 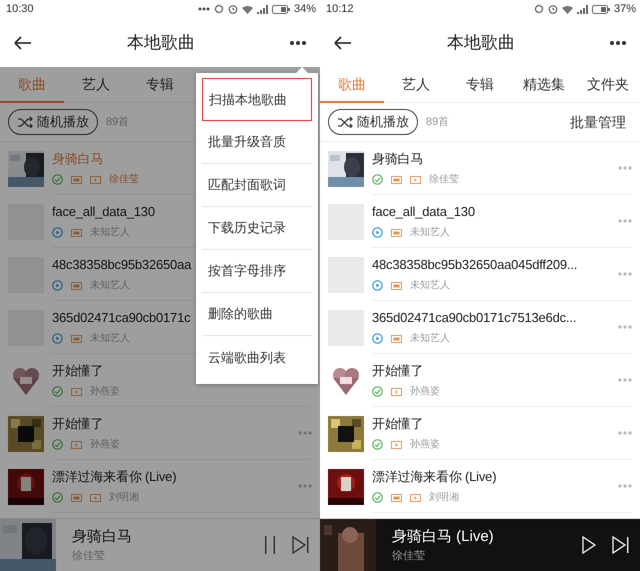 I want to click on menu-item: 匹配封面歌词, so click(x=257, y=185).